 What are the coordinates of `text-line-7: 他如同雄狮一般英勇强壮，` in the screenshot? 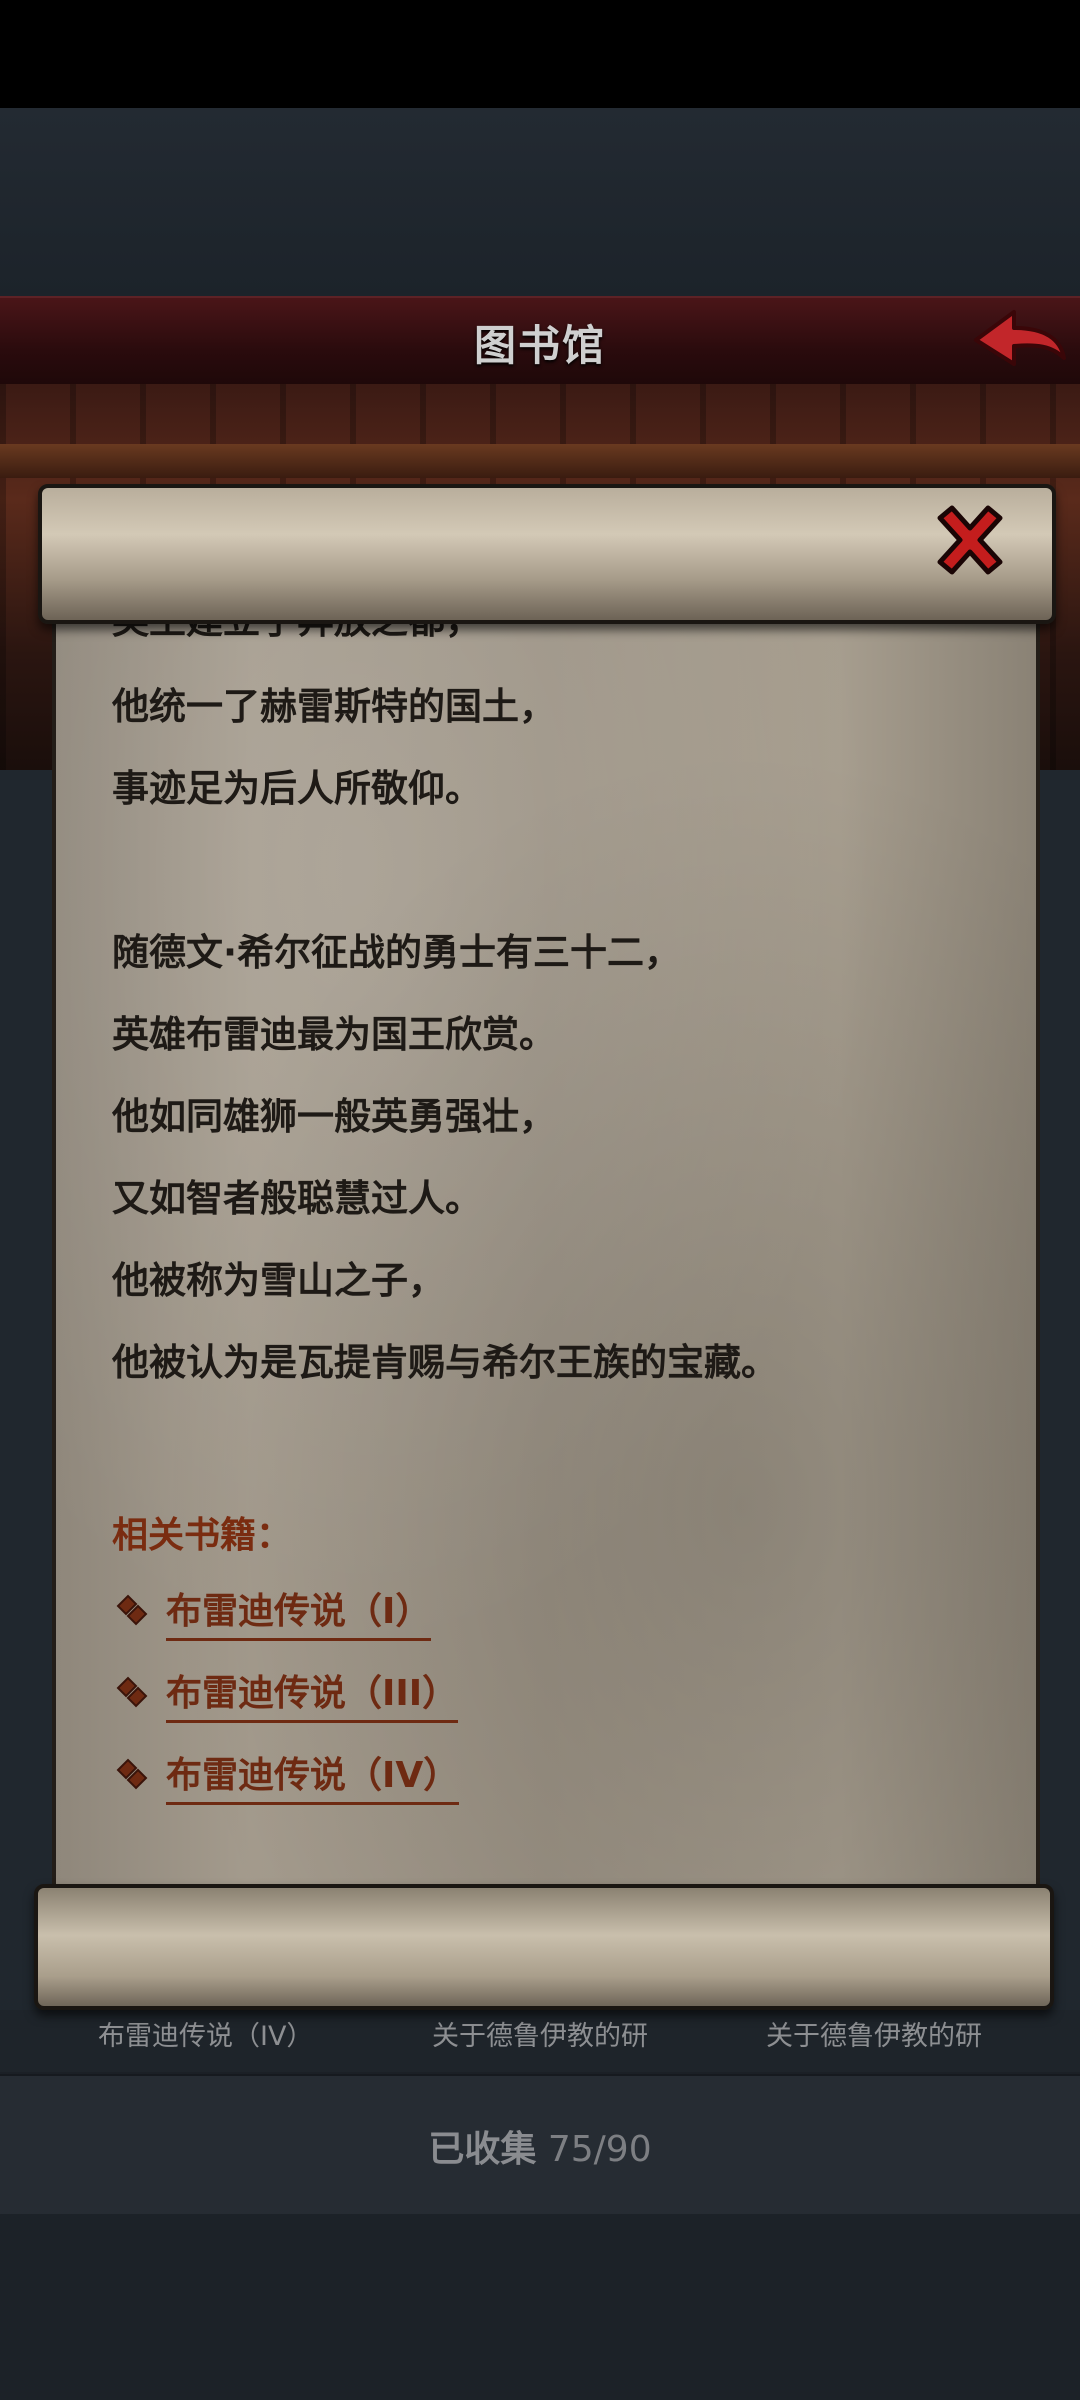 It's located at (334, 1116).